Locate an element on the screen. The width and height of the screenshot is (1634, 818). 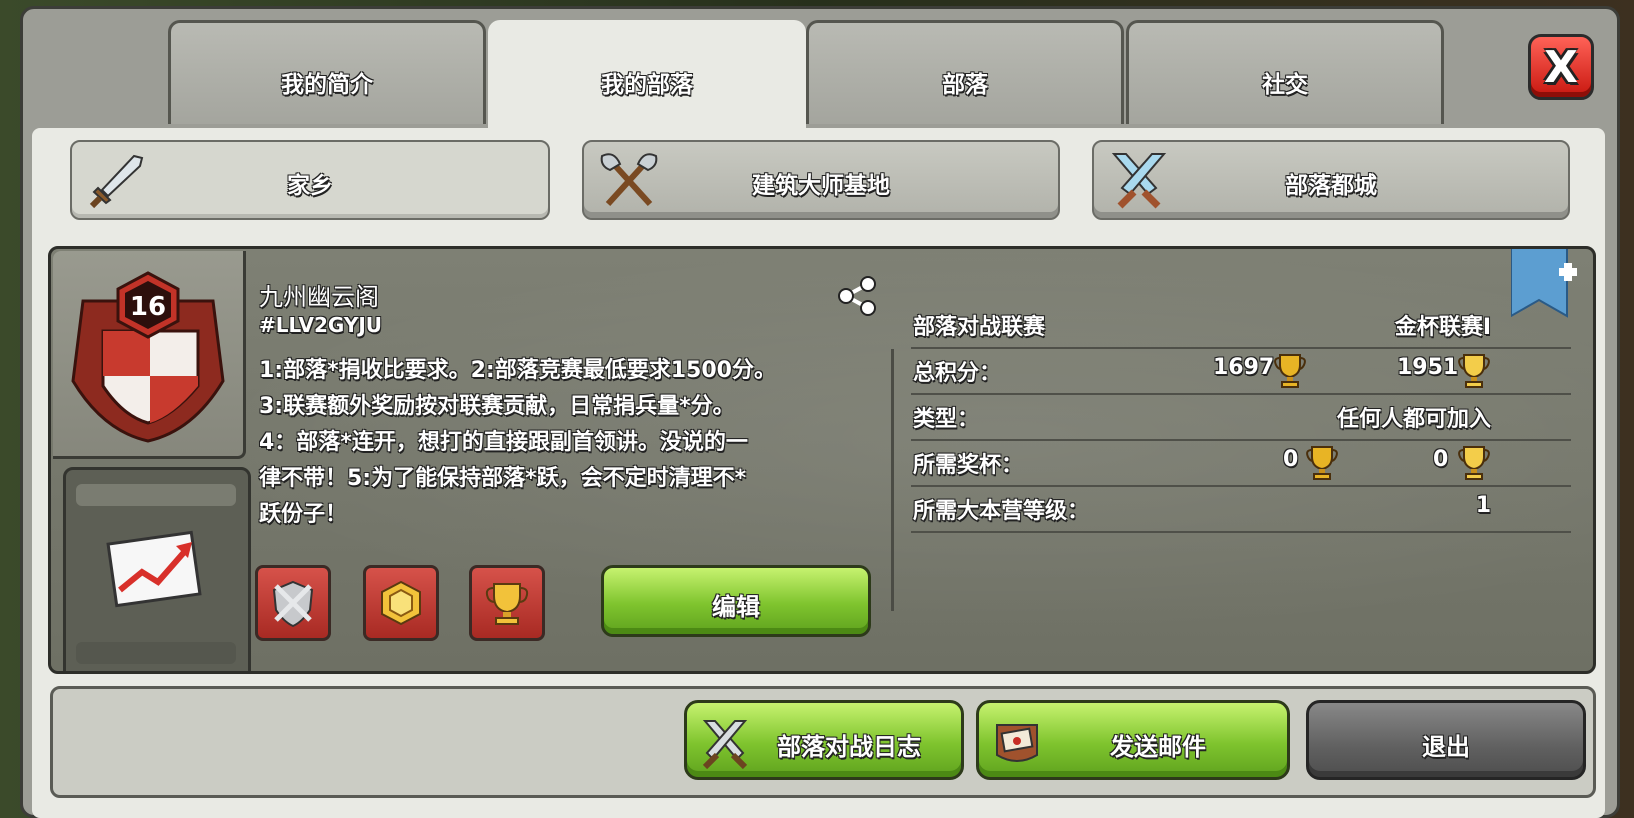
war-league-value: 金杯联赛I is located at coordinates (1442, 327).